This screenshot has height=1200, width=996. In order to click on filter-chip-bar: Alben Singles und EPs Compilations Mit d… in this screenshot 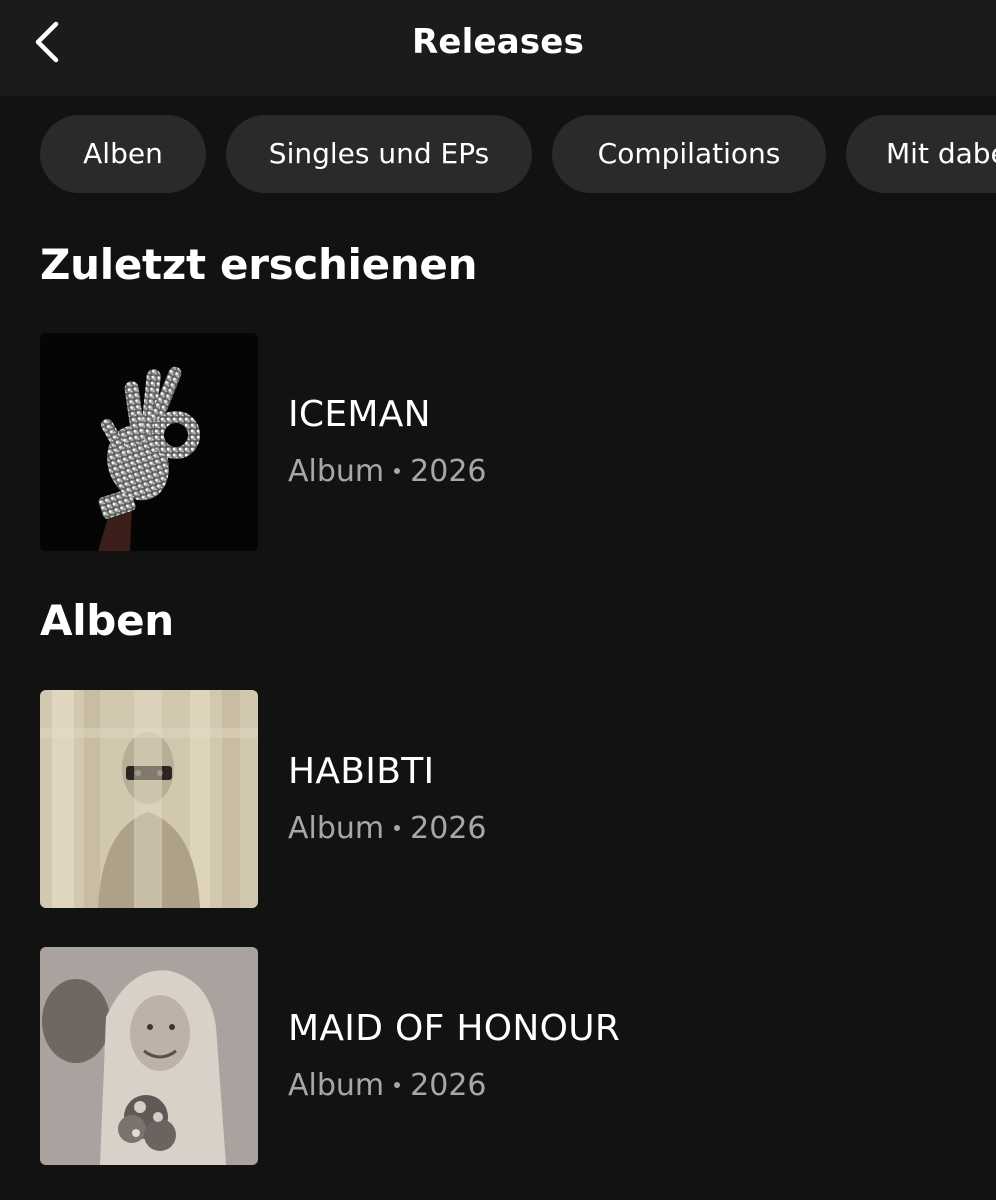, I will do `click(518, 154)`.